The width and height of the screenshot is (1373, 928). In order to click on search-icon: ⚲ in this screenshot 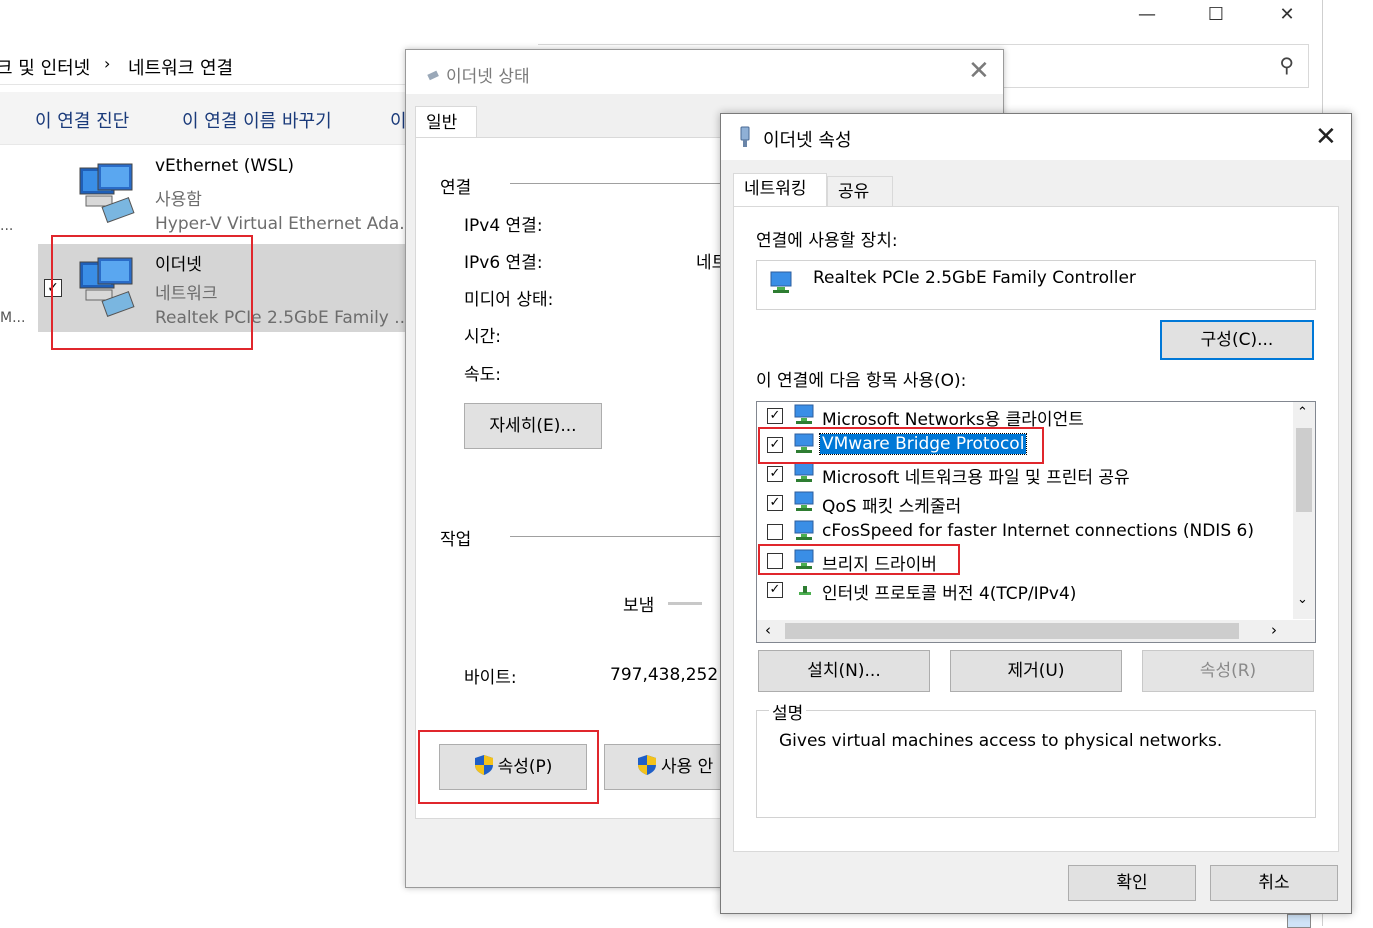, I will do `click(1286, 65)`.